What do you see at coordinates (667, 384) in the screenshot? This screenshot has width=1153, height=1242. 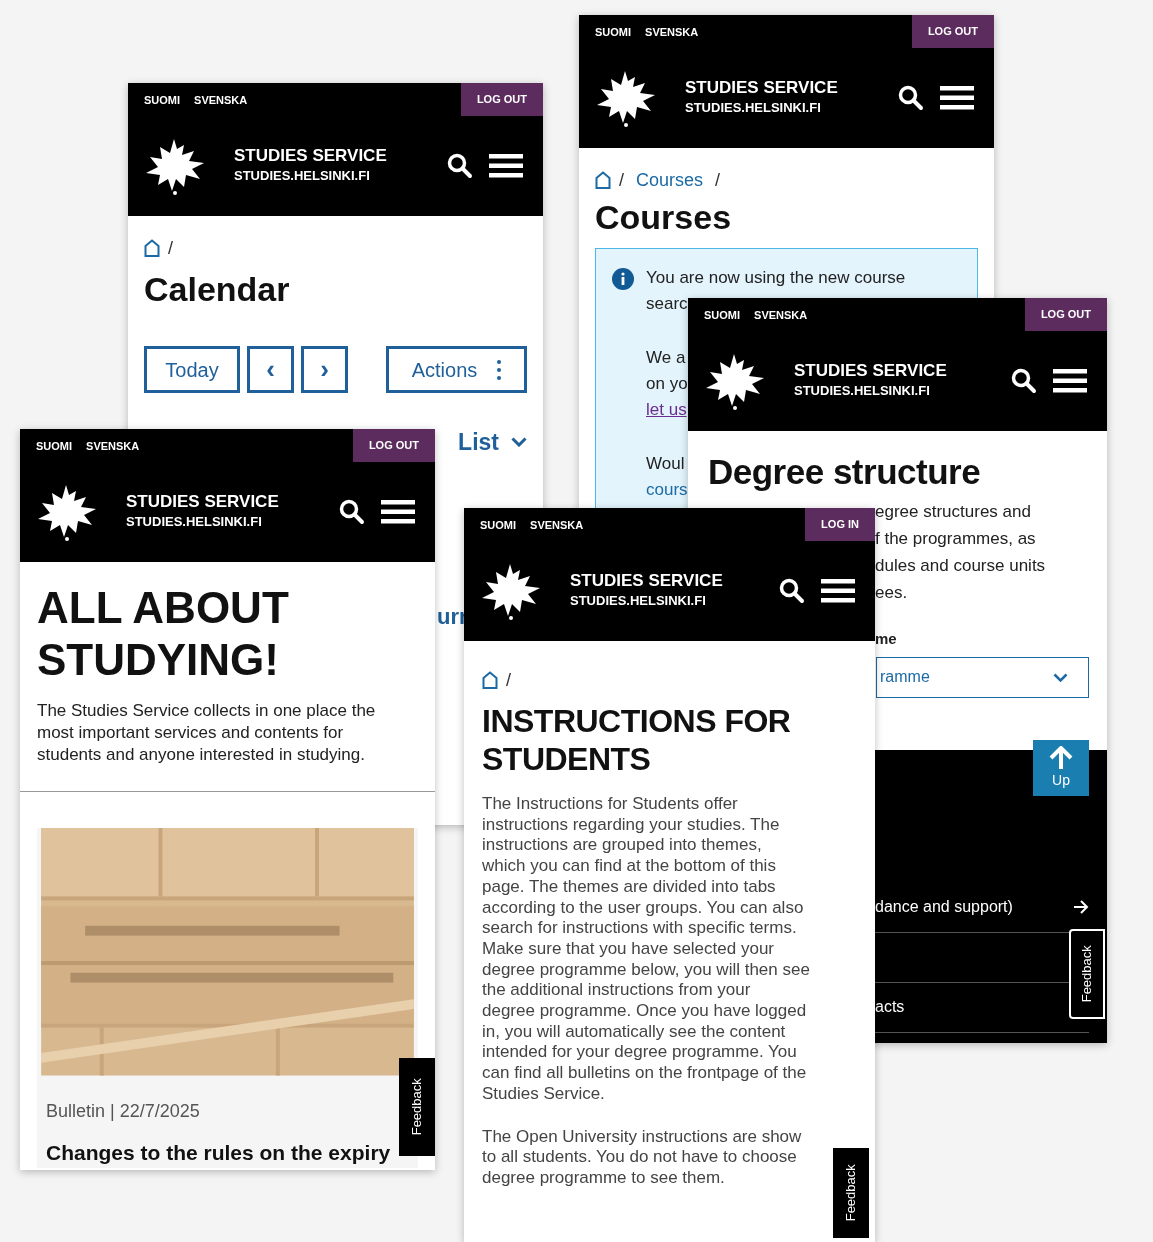 I see `notice-text: on yo` at bounding box center [667, 384].